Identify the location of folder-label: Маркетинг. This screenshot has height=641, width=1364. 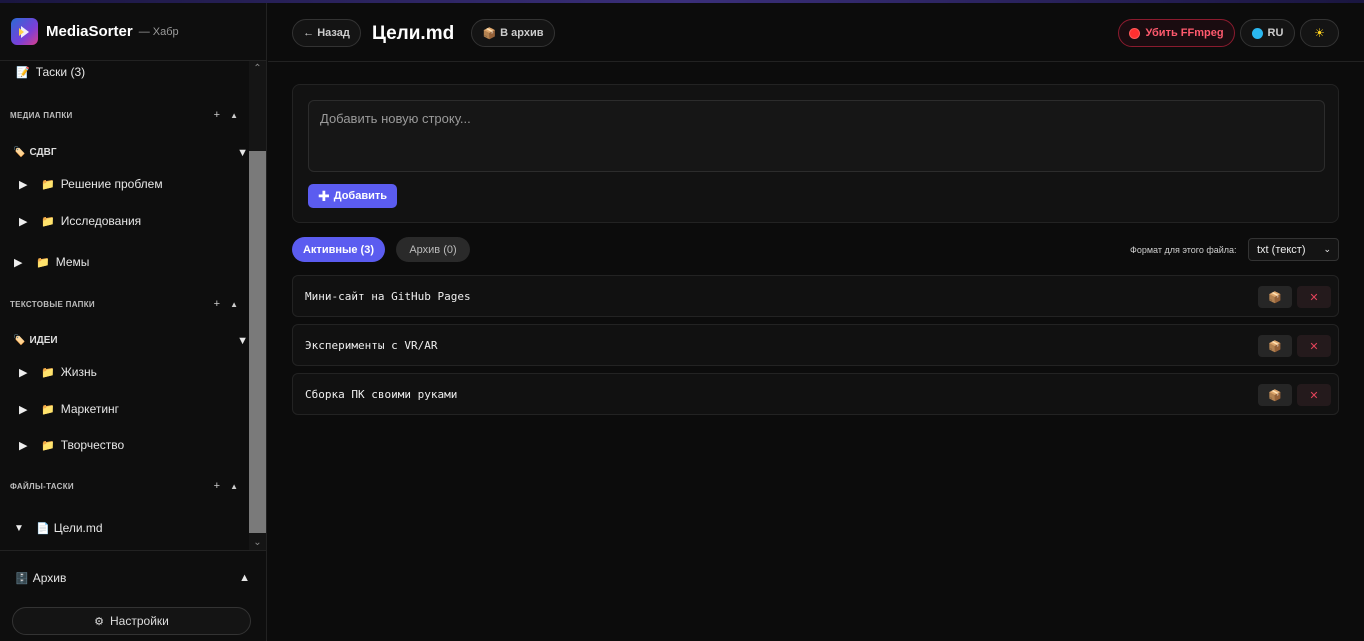
(90, 409).